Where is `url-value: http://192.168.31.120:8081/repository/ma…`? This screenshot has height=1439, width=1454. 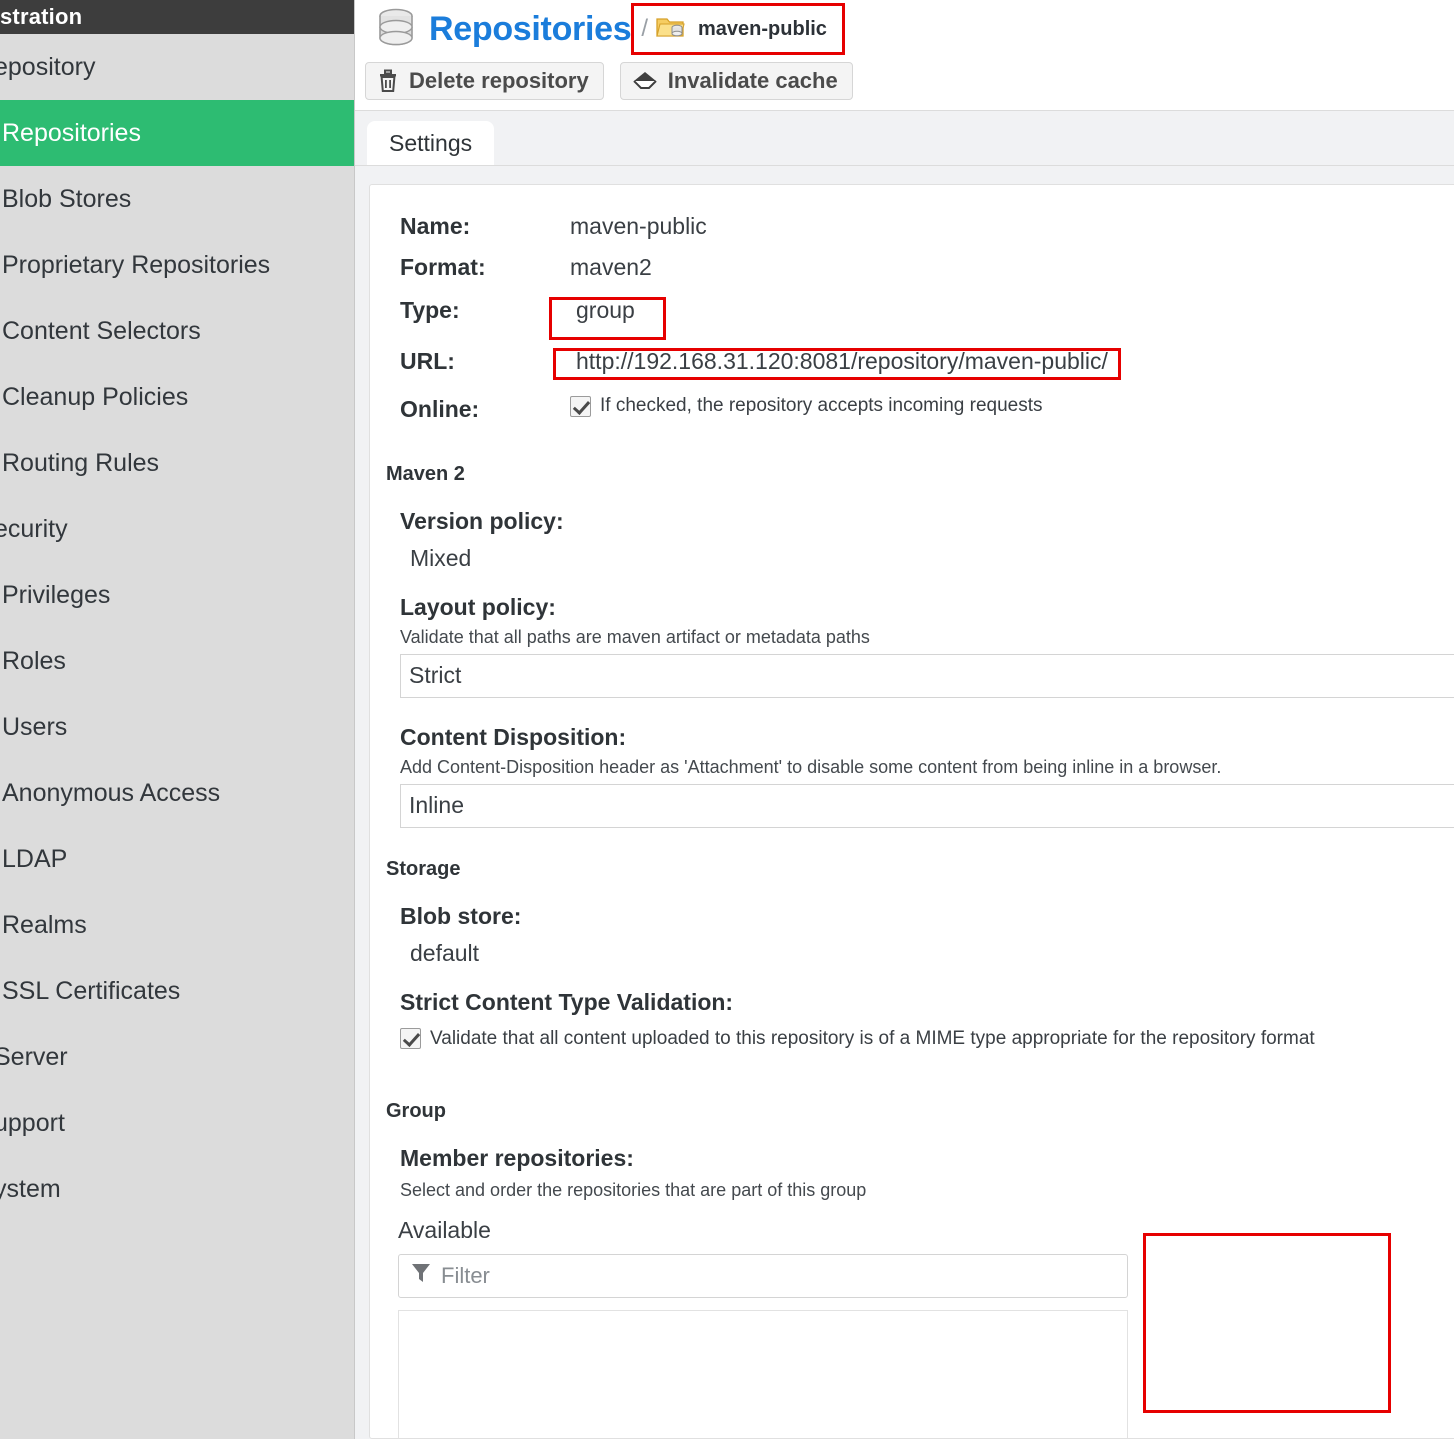 url-value: http://192.168.31.120:8081/repository/ma… is located at coordinates (842, 361).